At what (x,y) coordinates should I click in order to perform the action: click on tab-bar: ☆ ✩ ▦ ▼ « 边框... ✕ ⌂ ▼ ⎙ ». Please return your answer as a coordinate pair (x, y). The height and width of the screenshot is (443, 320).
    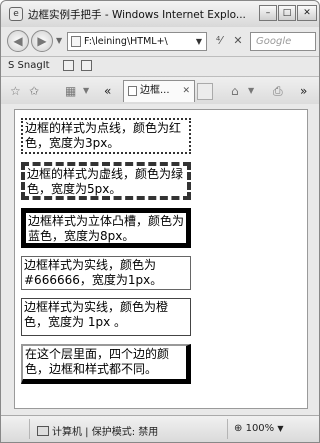
    Looking at the image, I should click on (160, 90).